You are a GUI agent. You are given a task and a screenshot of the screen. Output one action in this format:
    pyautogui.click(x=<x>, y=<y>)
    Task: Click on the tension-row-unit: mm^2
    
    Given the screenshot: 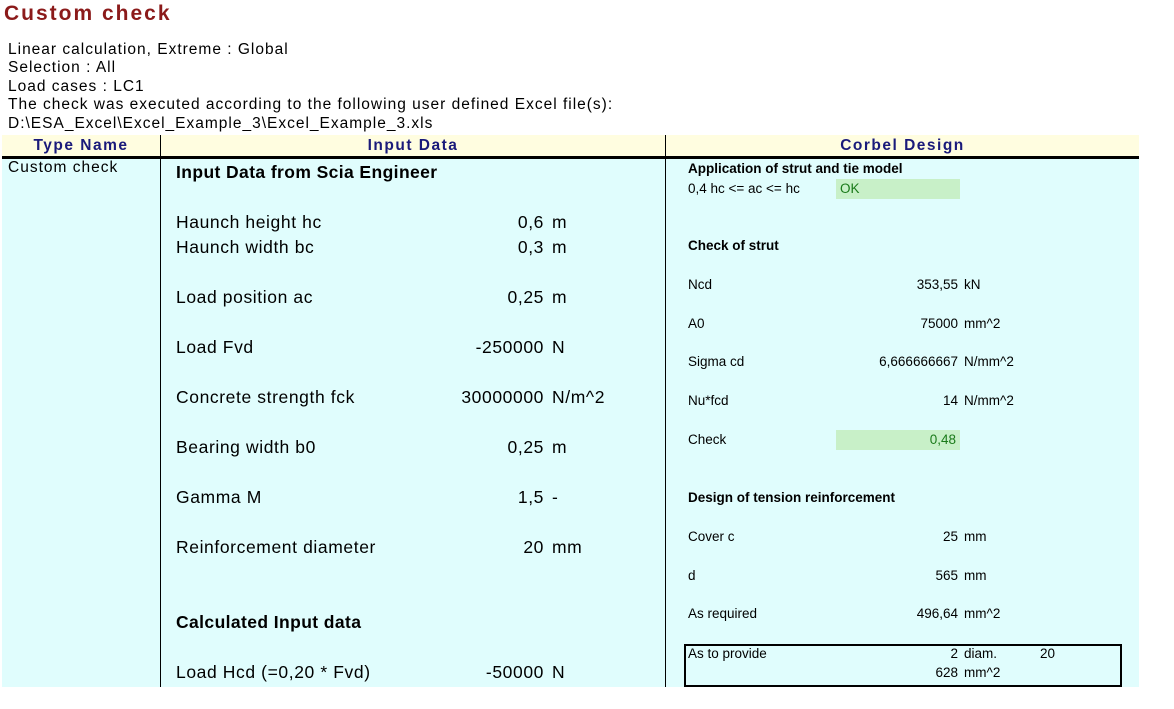 What is the action you would take?
    pyautogui.click(x=982, y=613)
    